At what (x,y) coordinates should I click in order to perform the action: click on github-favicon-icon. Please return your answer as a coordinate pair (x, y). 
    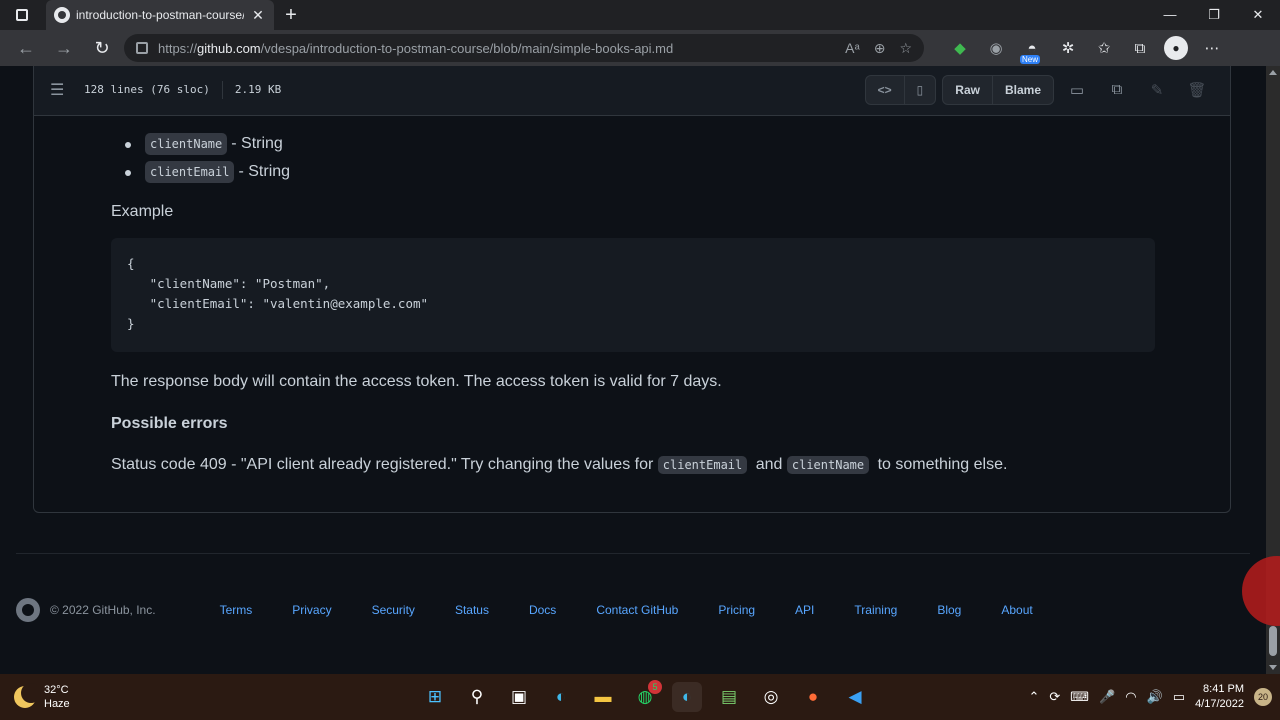
    Looking at the image, I should click on (62, 15).